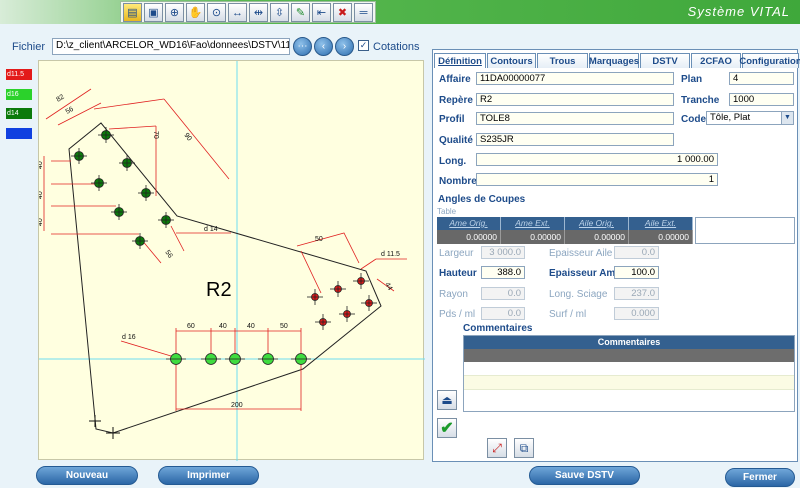 This screenshot has width=800, height=488. Describe the element at coordinates (636, 313) in the screenshot. I see `surf-field: 0.000` at that location.